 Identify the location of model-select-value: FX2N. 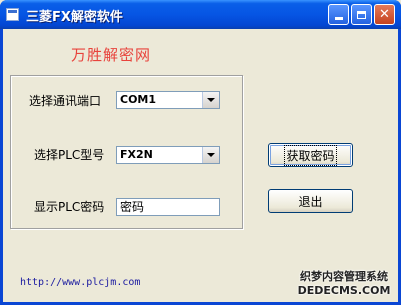
(136, 154).